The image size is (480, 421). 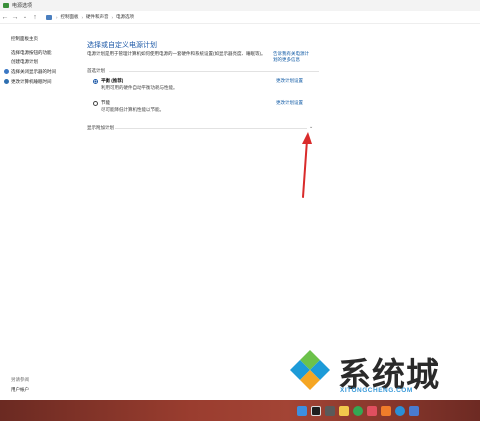 I want to click on plan-description: 利用可用的硬件自动平衡功耗与性能。, so click(x=139, y=87).